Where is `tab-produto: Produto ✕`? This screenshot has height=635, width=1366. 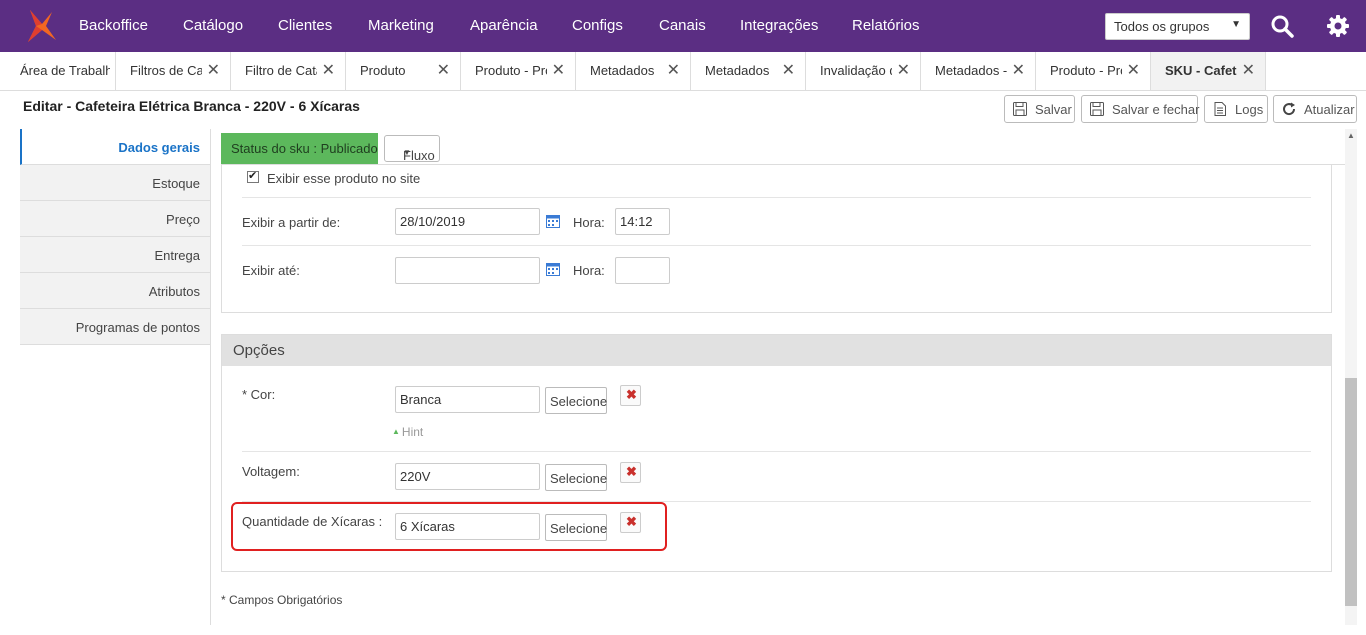 tab-produto: Produto ✕ is located at coordinates (403, 71).